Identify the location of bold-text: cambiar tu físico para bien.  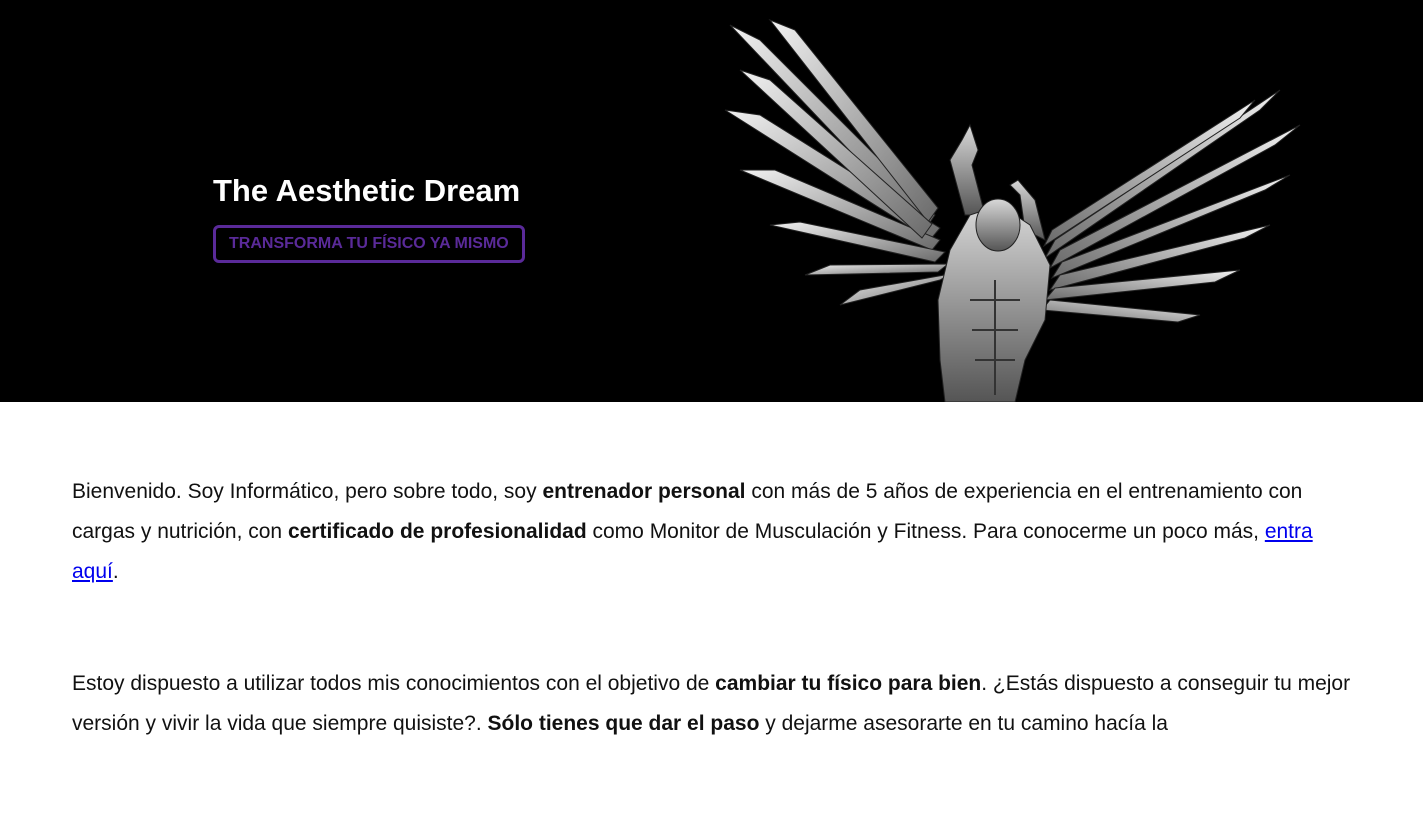
(848, 683).